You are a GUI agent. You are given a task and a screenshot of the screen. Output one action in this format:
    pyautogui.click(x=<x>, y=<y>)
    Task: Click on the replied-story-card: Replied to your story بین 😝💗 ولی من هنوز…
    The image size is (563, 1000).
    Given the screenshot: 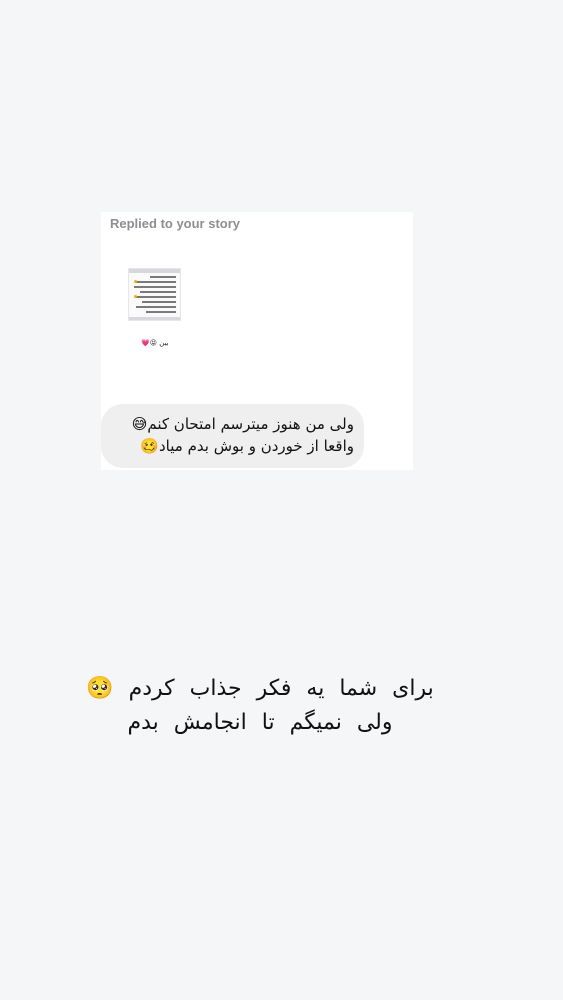 What is the action you would take?
    pyautogui.click(x=257, y=341)
    